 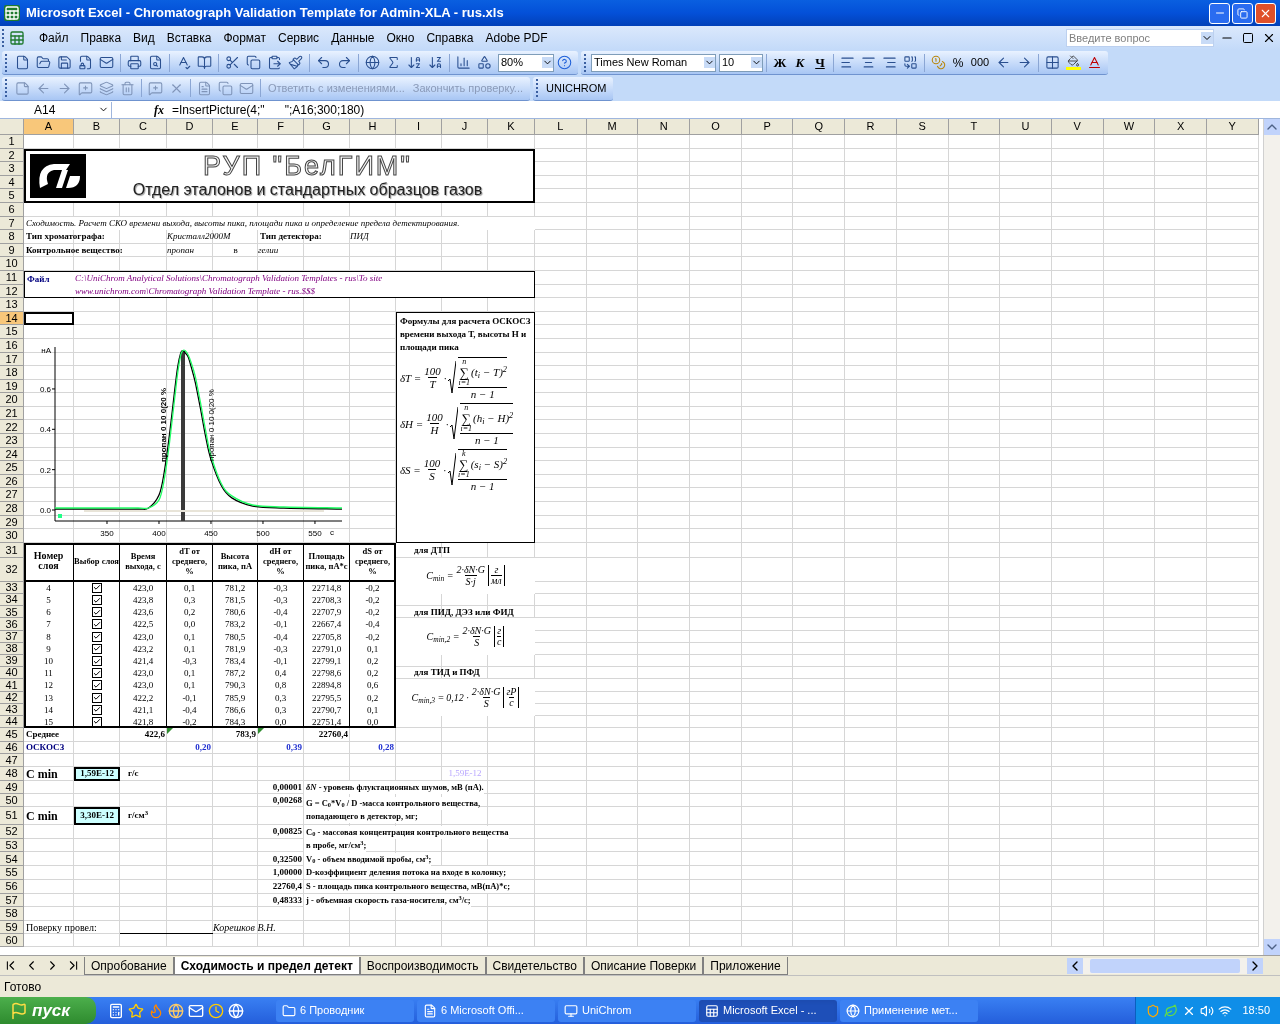 I want to click on column-header: C, so click(x=143, y=127).